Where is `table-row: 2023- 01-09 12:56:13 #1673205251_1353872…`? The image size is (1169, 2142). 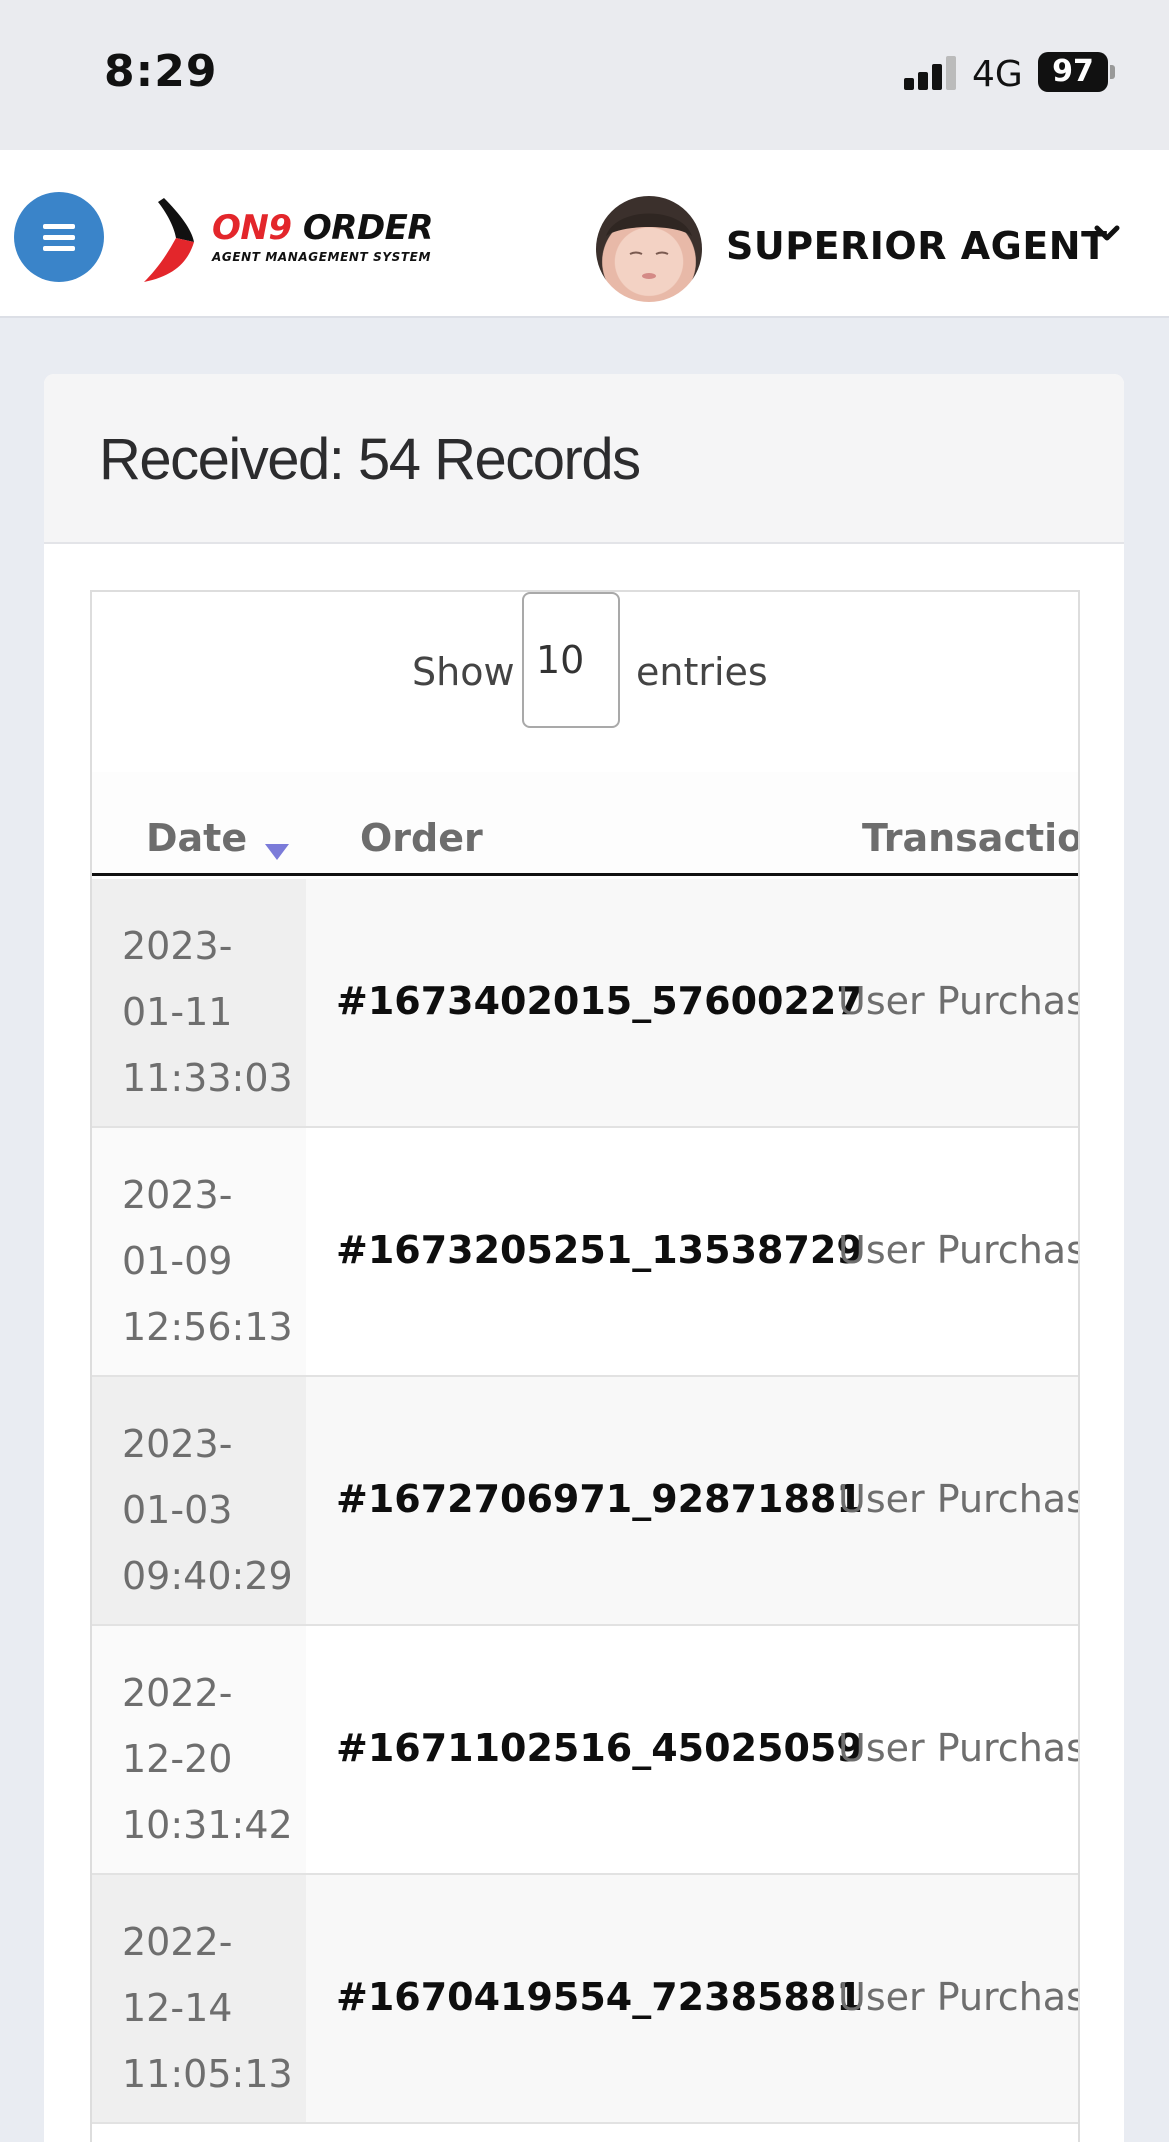
table-row: 2023- 01-09 12:56:13 #1673205251_1353872… is located at coordinates (585, 1252).